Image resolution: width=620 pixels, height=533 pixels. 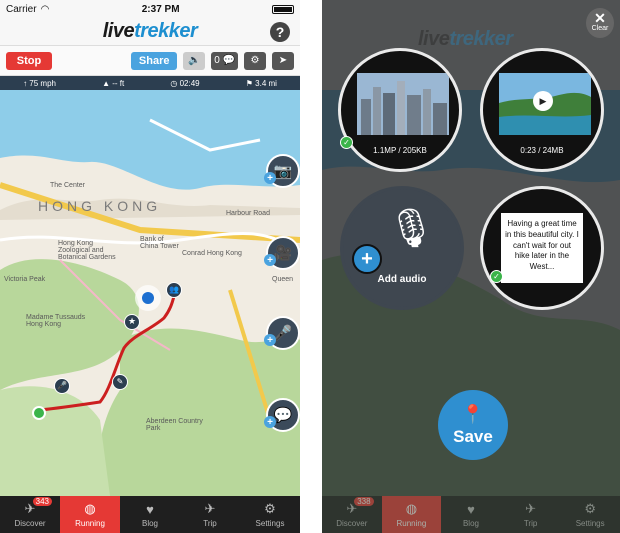 I want to click on battery-icon, so click(x=283, y=9).